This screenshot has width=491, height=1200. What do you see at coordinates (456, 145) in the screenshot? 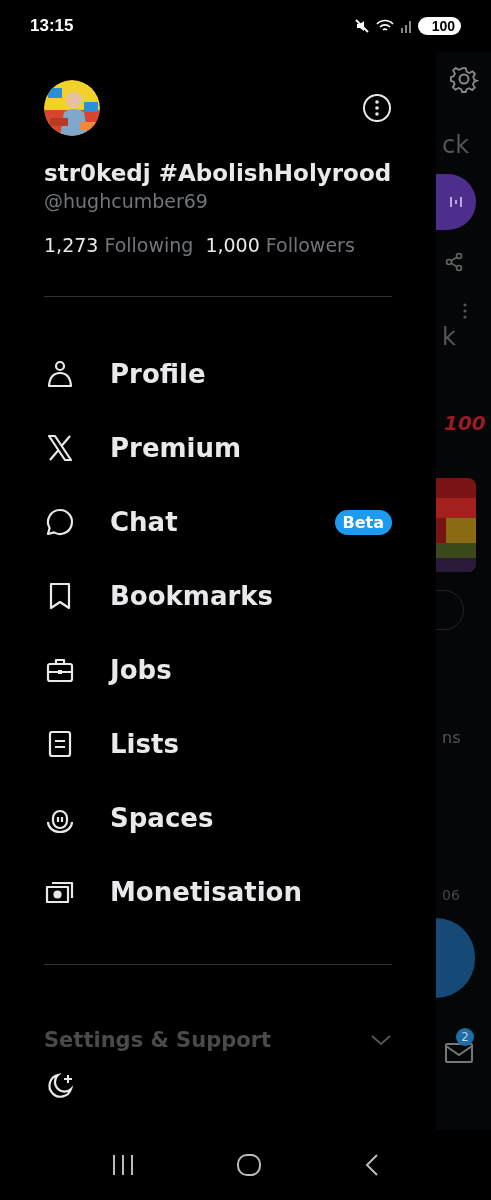
I see `partial-text: ck` at bounding box center [456, 145].